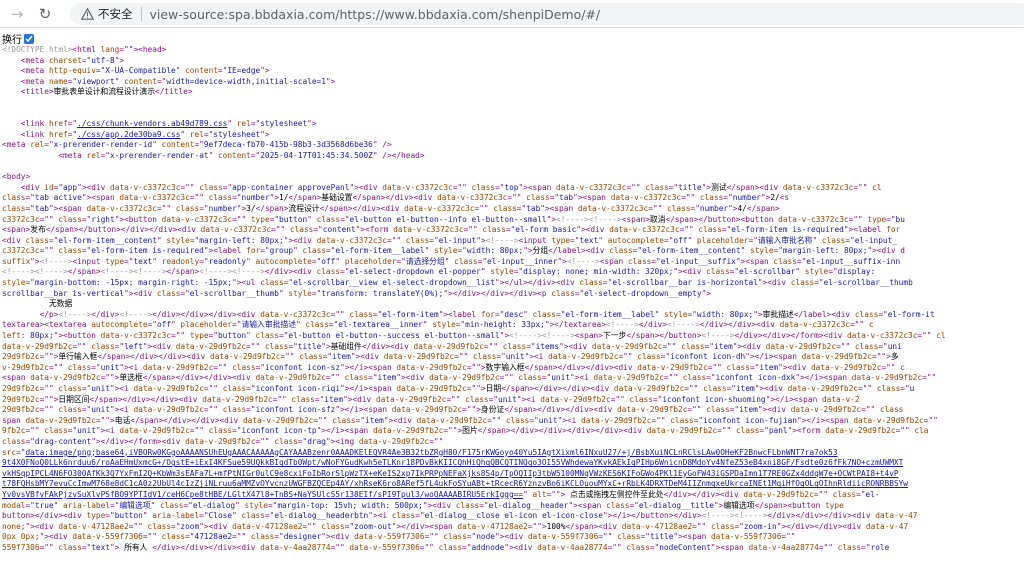 The width and height of the screenshot is (1024, 587). What do you see at coordinates (513, 516) in the screenshot?
I see `source-token: el-dialog__close el-icon el-icon-close` at bounding box center [513, 516].